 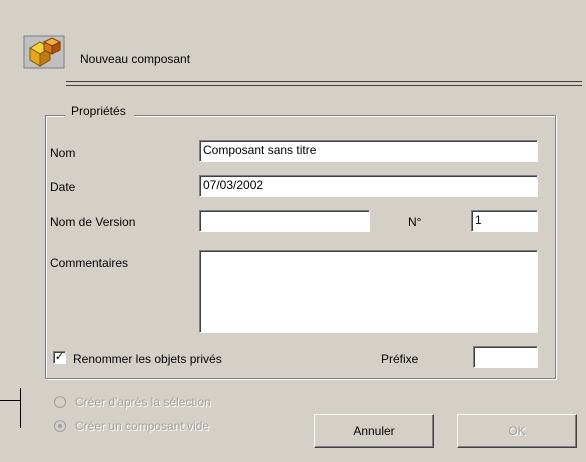 What do you see at coordinates (374, 431) in the screenshot?
I see `cancel-button: Annuler` at bounding box center [374, 431].